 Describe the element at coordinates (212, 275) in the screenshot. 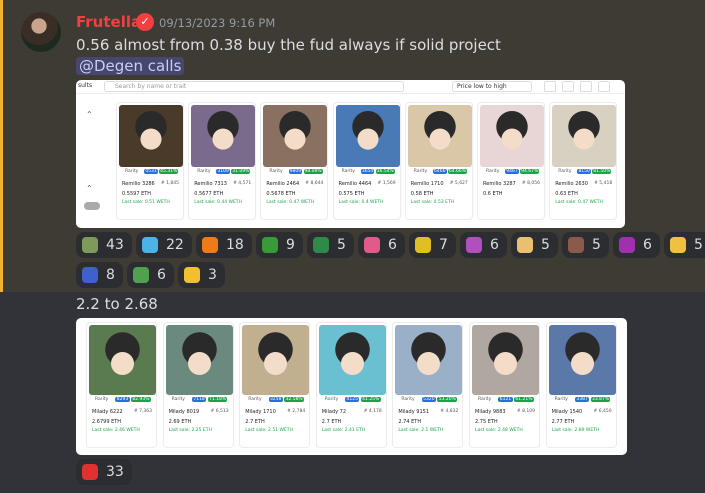

I see `reaction-count: 3` at that location.